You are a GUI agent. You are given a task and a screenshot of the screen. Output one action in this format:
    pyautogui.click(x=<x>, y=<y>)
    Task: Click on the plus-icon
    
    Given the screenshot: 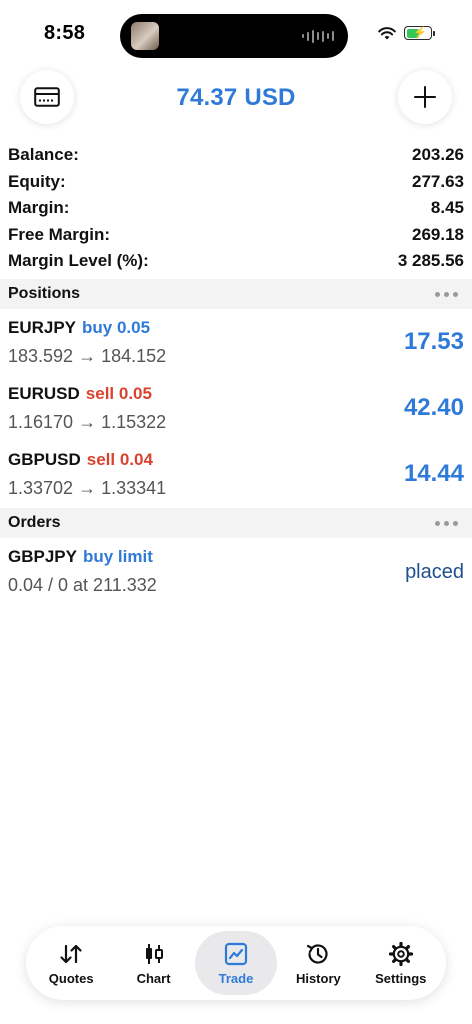 What is the action you would take?
    pyautogui.click(x=425, y=97)
    